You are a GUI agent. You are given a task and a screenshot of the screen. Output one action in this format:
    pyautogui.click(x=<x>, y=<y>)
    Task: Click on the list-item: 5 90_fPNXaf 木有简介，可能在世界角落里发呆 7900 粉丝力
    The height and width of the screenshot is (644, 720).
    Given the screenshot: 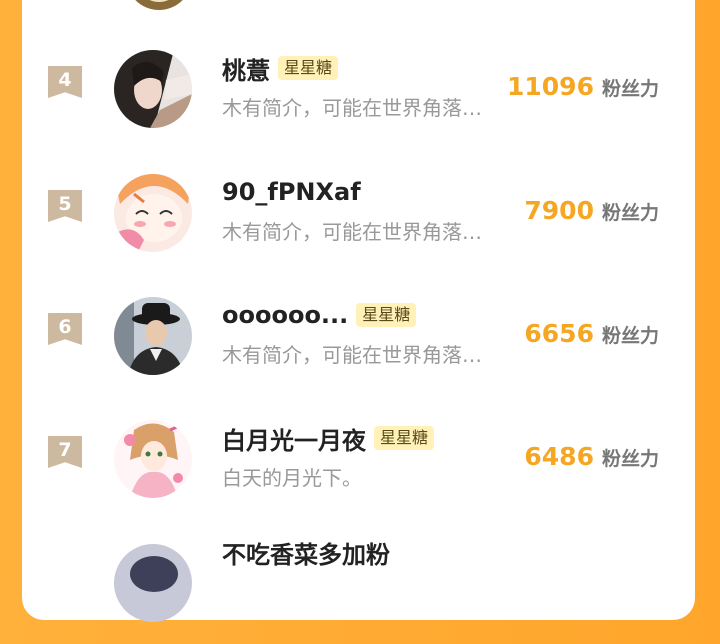 What is the action you would take?
    pyautogui.click(x=358, y=224)
    